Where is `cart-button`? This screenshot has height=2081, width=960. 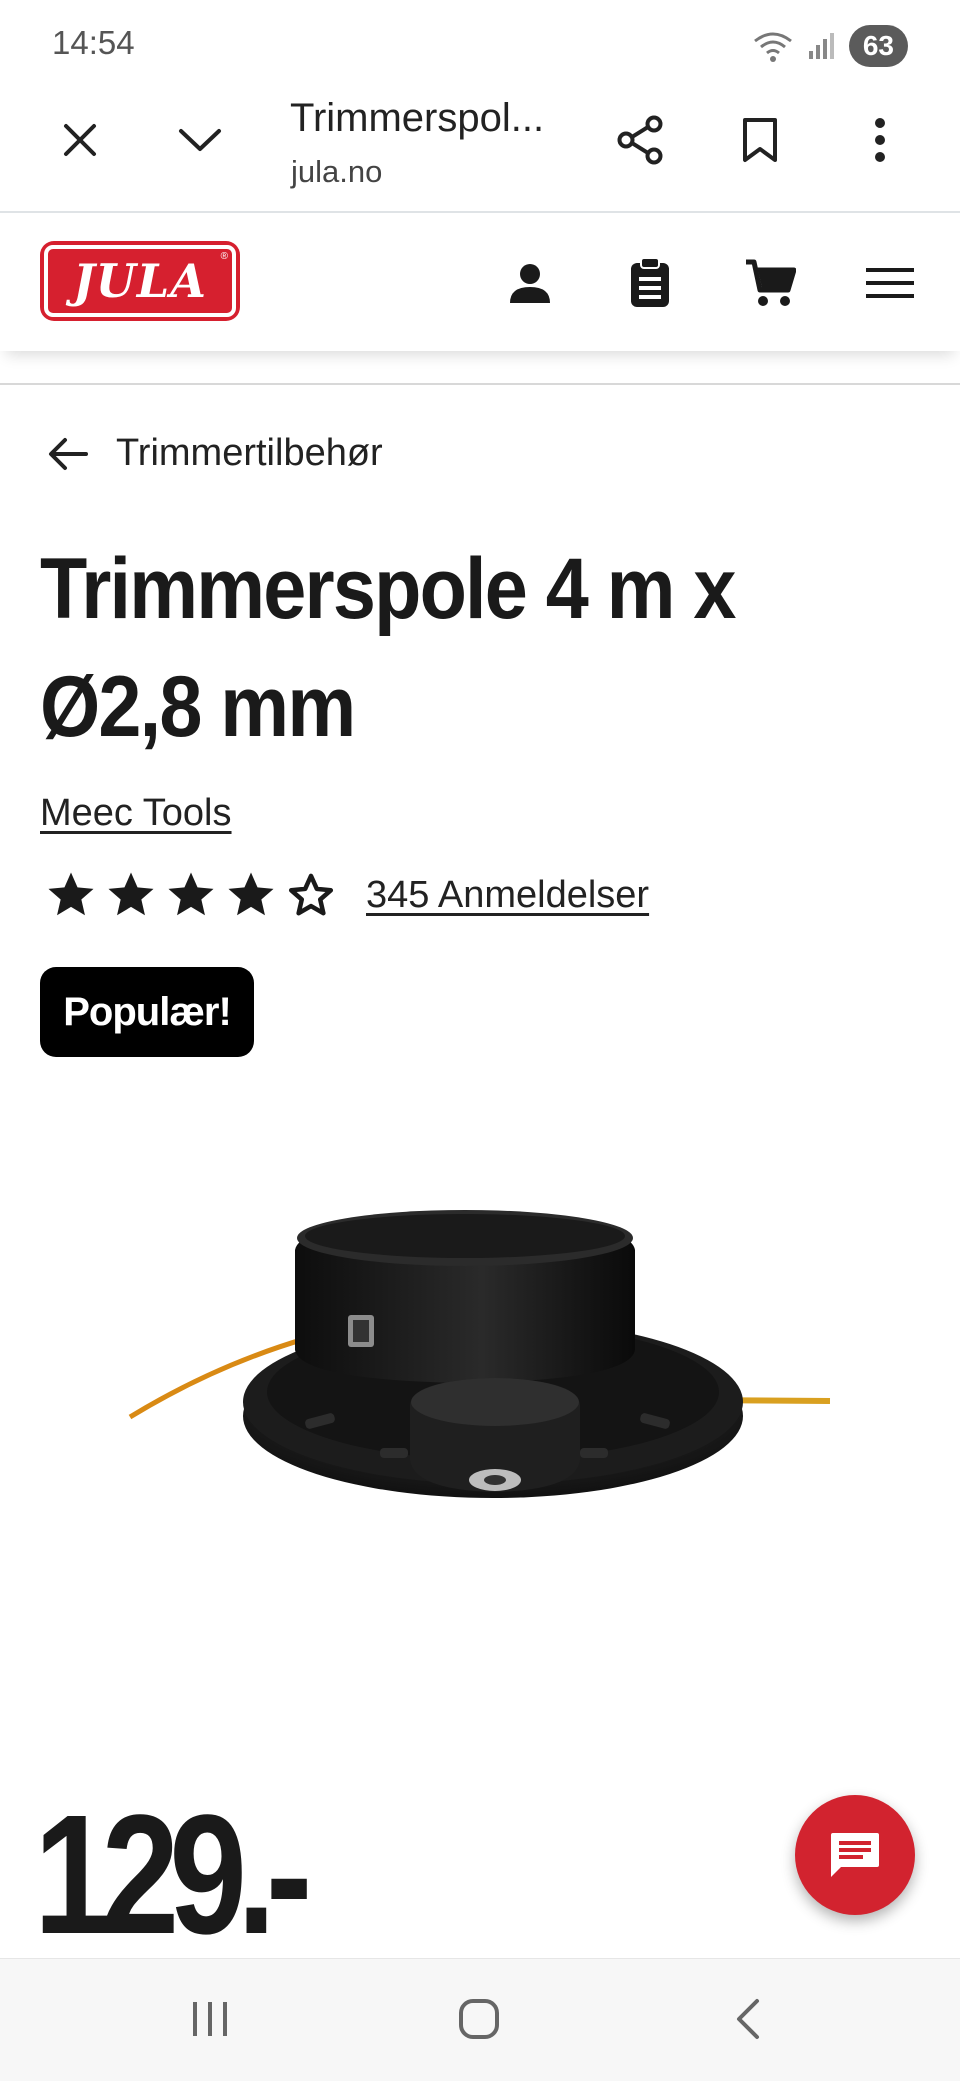 cart-button is located at coordinates (770, 283).